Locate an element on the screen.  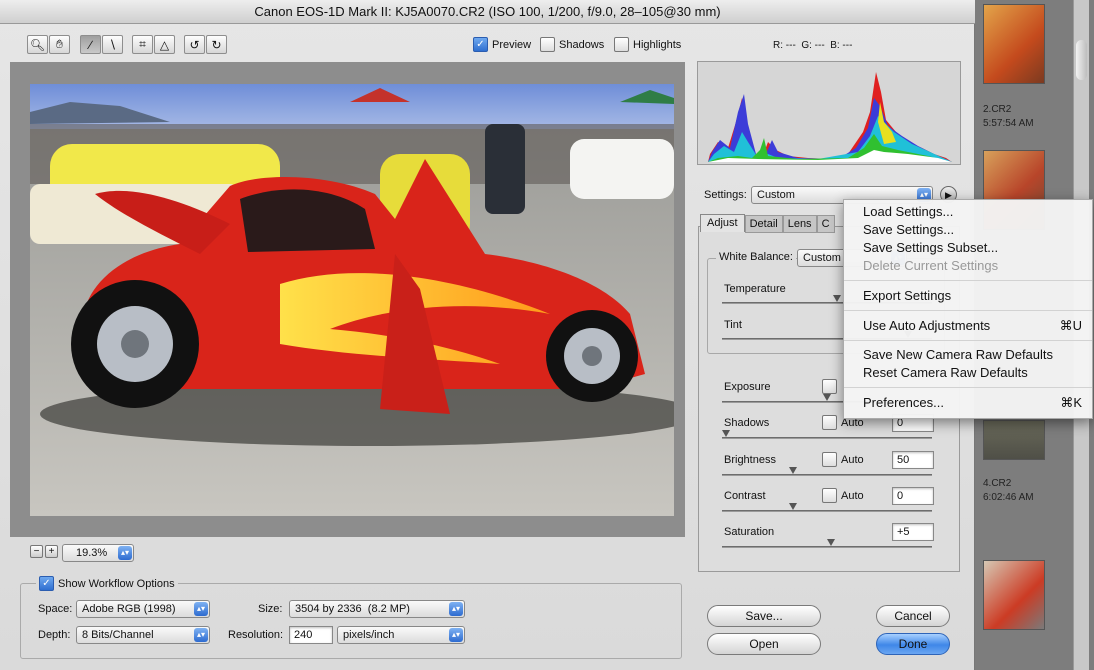
show-workflow-checkbox: ✓ Show Workflow Options is located at coordinates (107, 583).